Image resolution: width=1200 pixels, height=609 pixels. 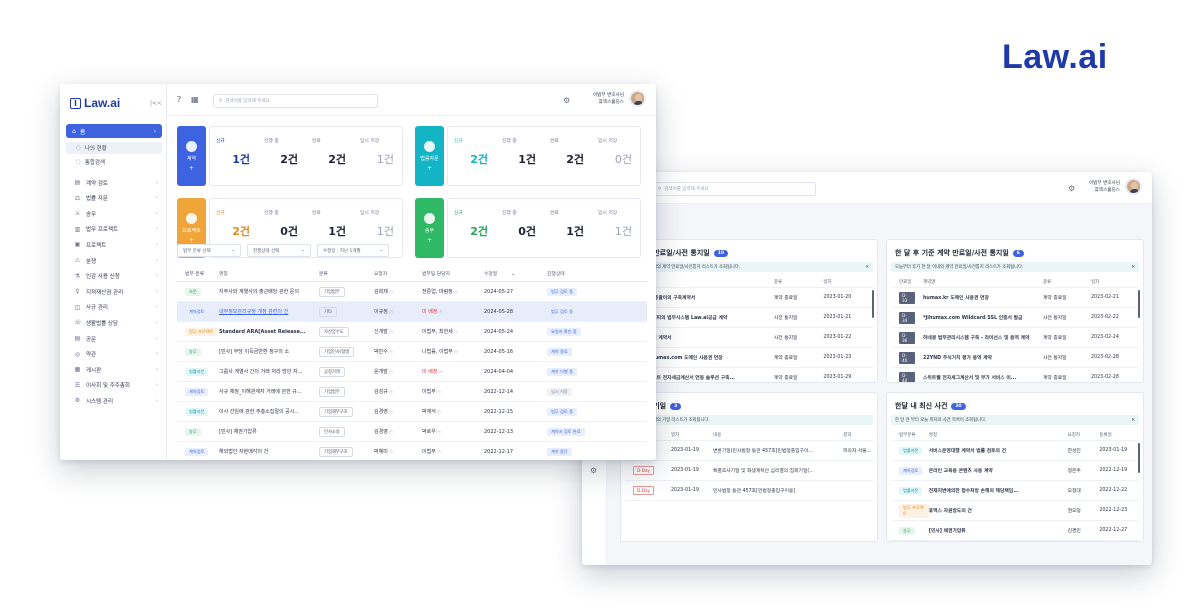 I want to click on list-item: D-Day 2023-01-19 민사법정 동관 457호[민법정출입구이용], so click(x=749, y=491).